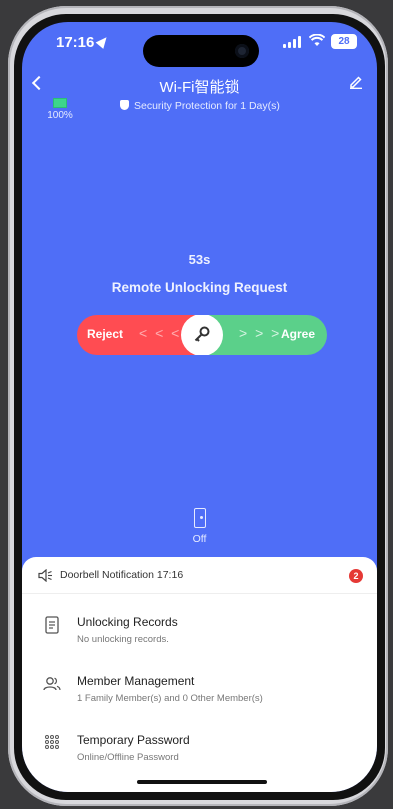  I want to click on menu-item-subtitle: 1 Family Member(s) and 0 Other Member(s), so click(170, 698).